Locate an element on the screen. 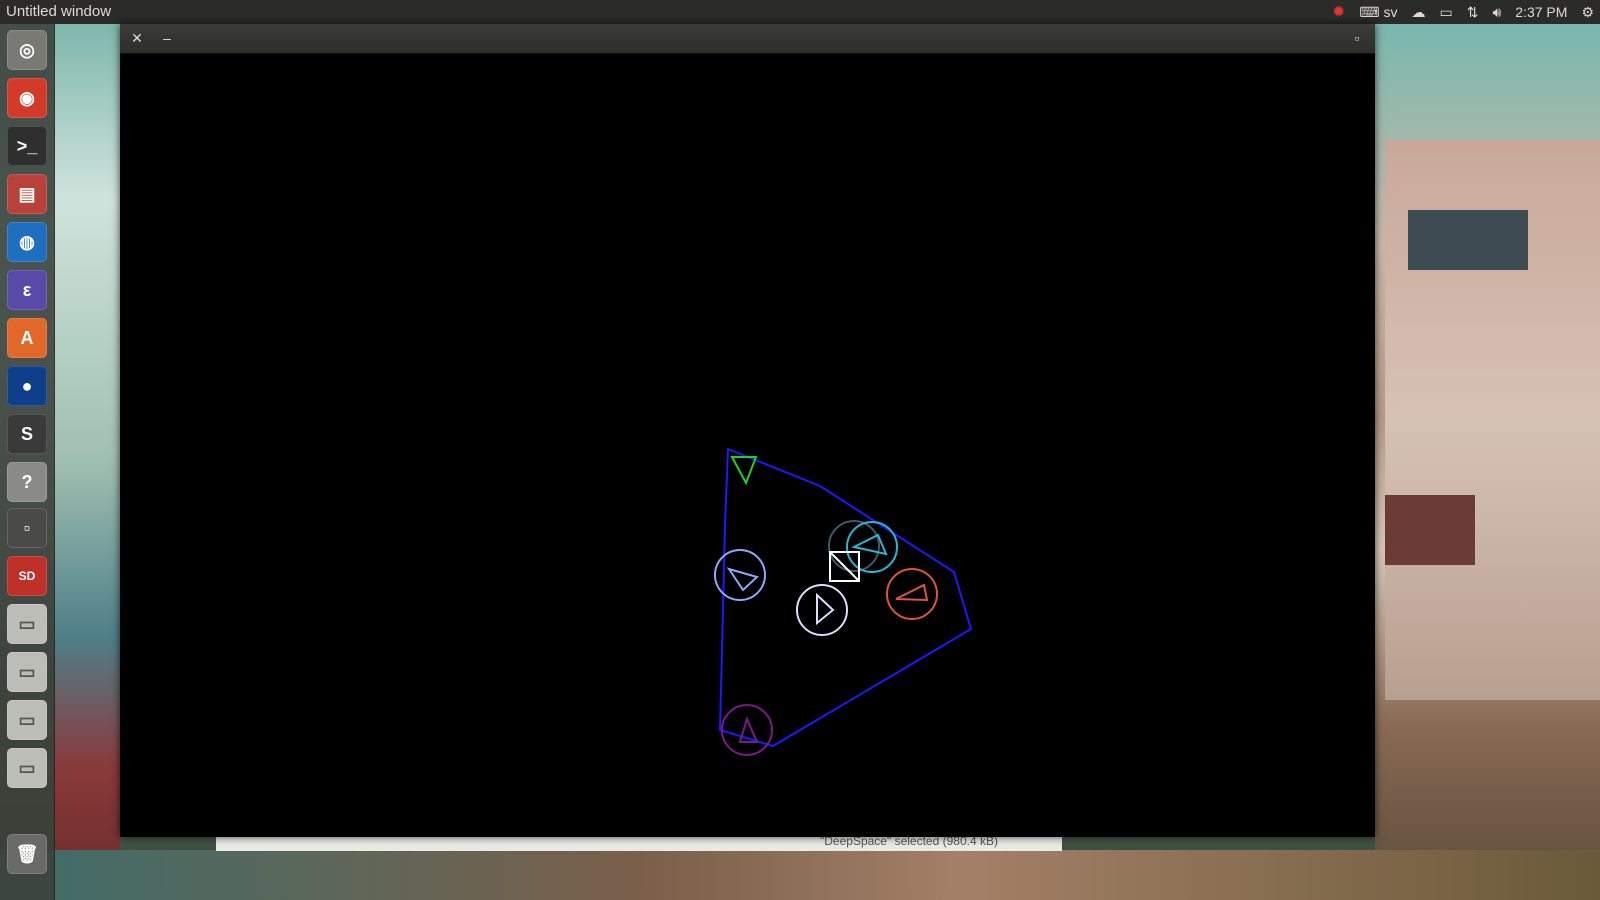 The height and width of the screenshot is (900, 1600). shopping-bag-icon: A is located at coordinates (27, 337).